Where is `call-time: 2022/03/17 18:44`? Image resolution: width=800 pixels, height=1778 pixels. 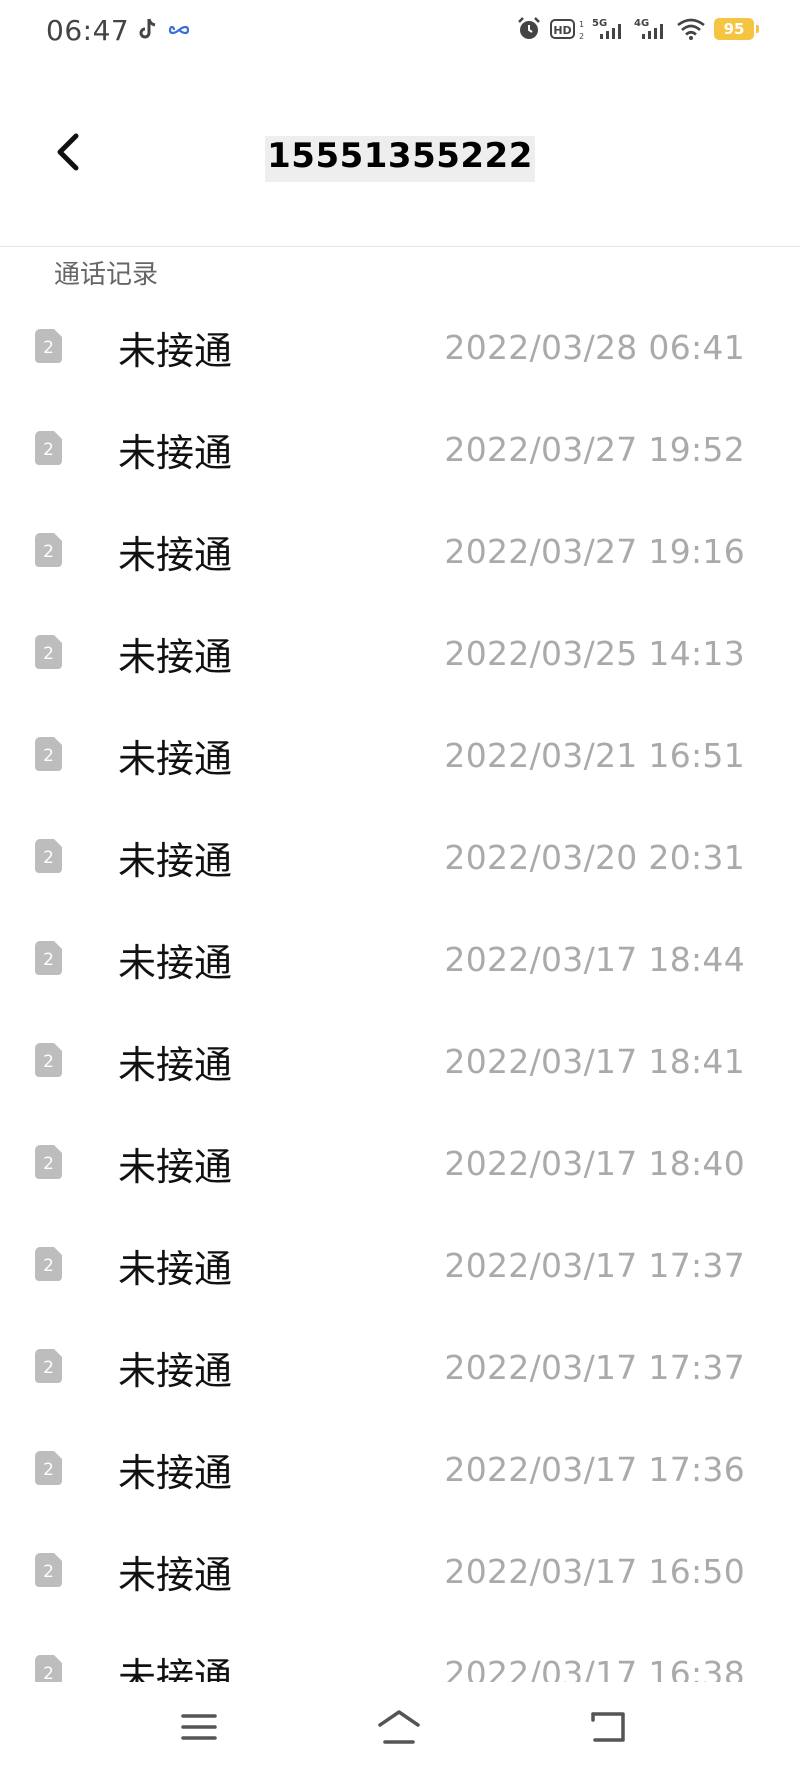
call-time: 2022/03/17 18:44 is located at coordinates (594, 959).